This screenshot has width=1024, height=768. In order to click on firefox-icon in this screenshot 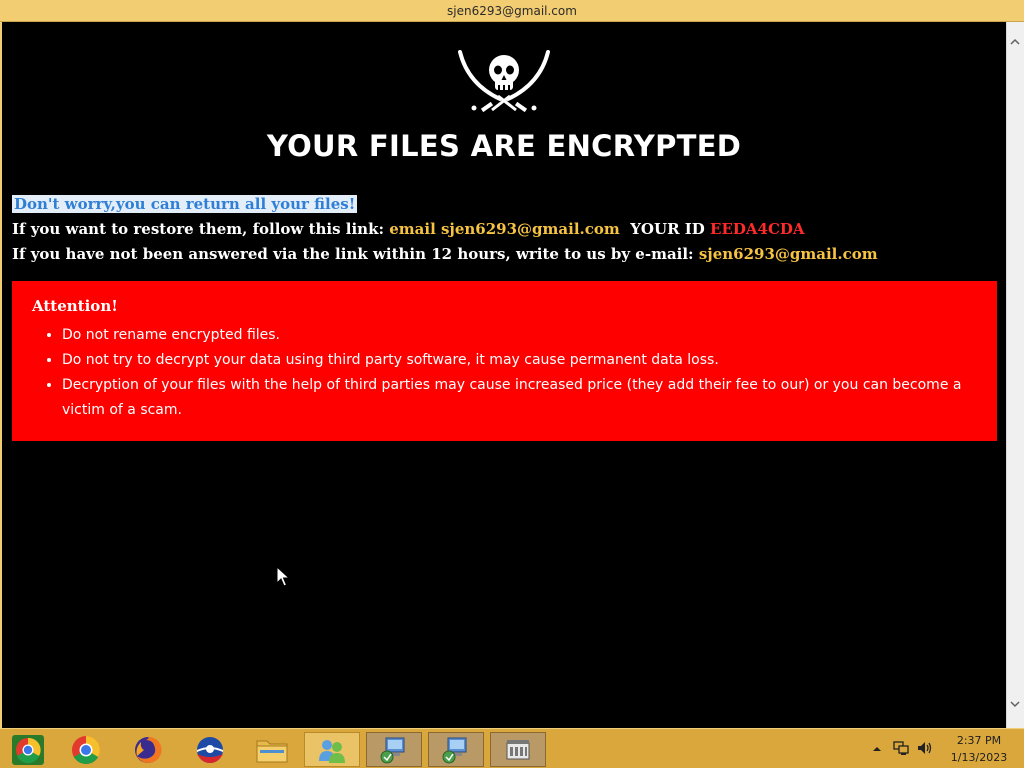, I will do `click(148, 749)`.